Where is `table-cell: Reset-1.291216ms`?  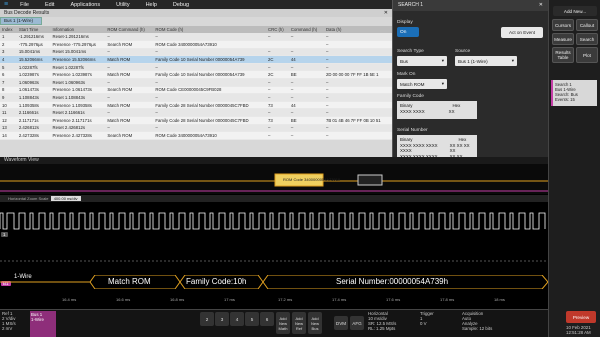 table-cell: Reset-1.291216ms is located at coordinates (78, 37).